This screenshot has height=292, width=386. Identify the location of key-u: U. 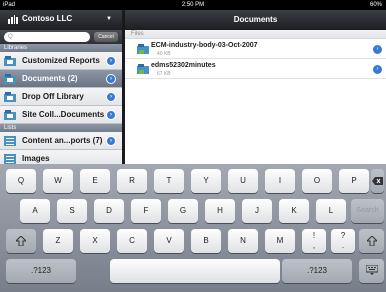
(243, 181).